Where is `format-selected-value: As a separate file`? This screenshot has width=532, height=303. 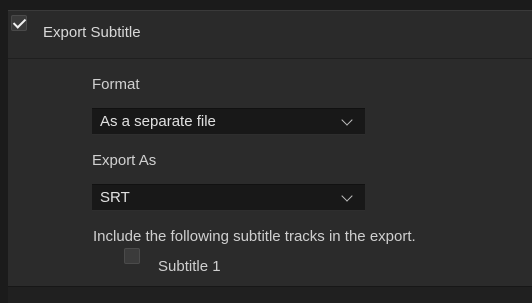 format-selected-value: As a separate file is located at coordinates (158, 121).